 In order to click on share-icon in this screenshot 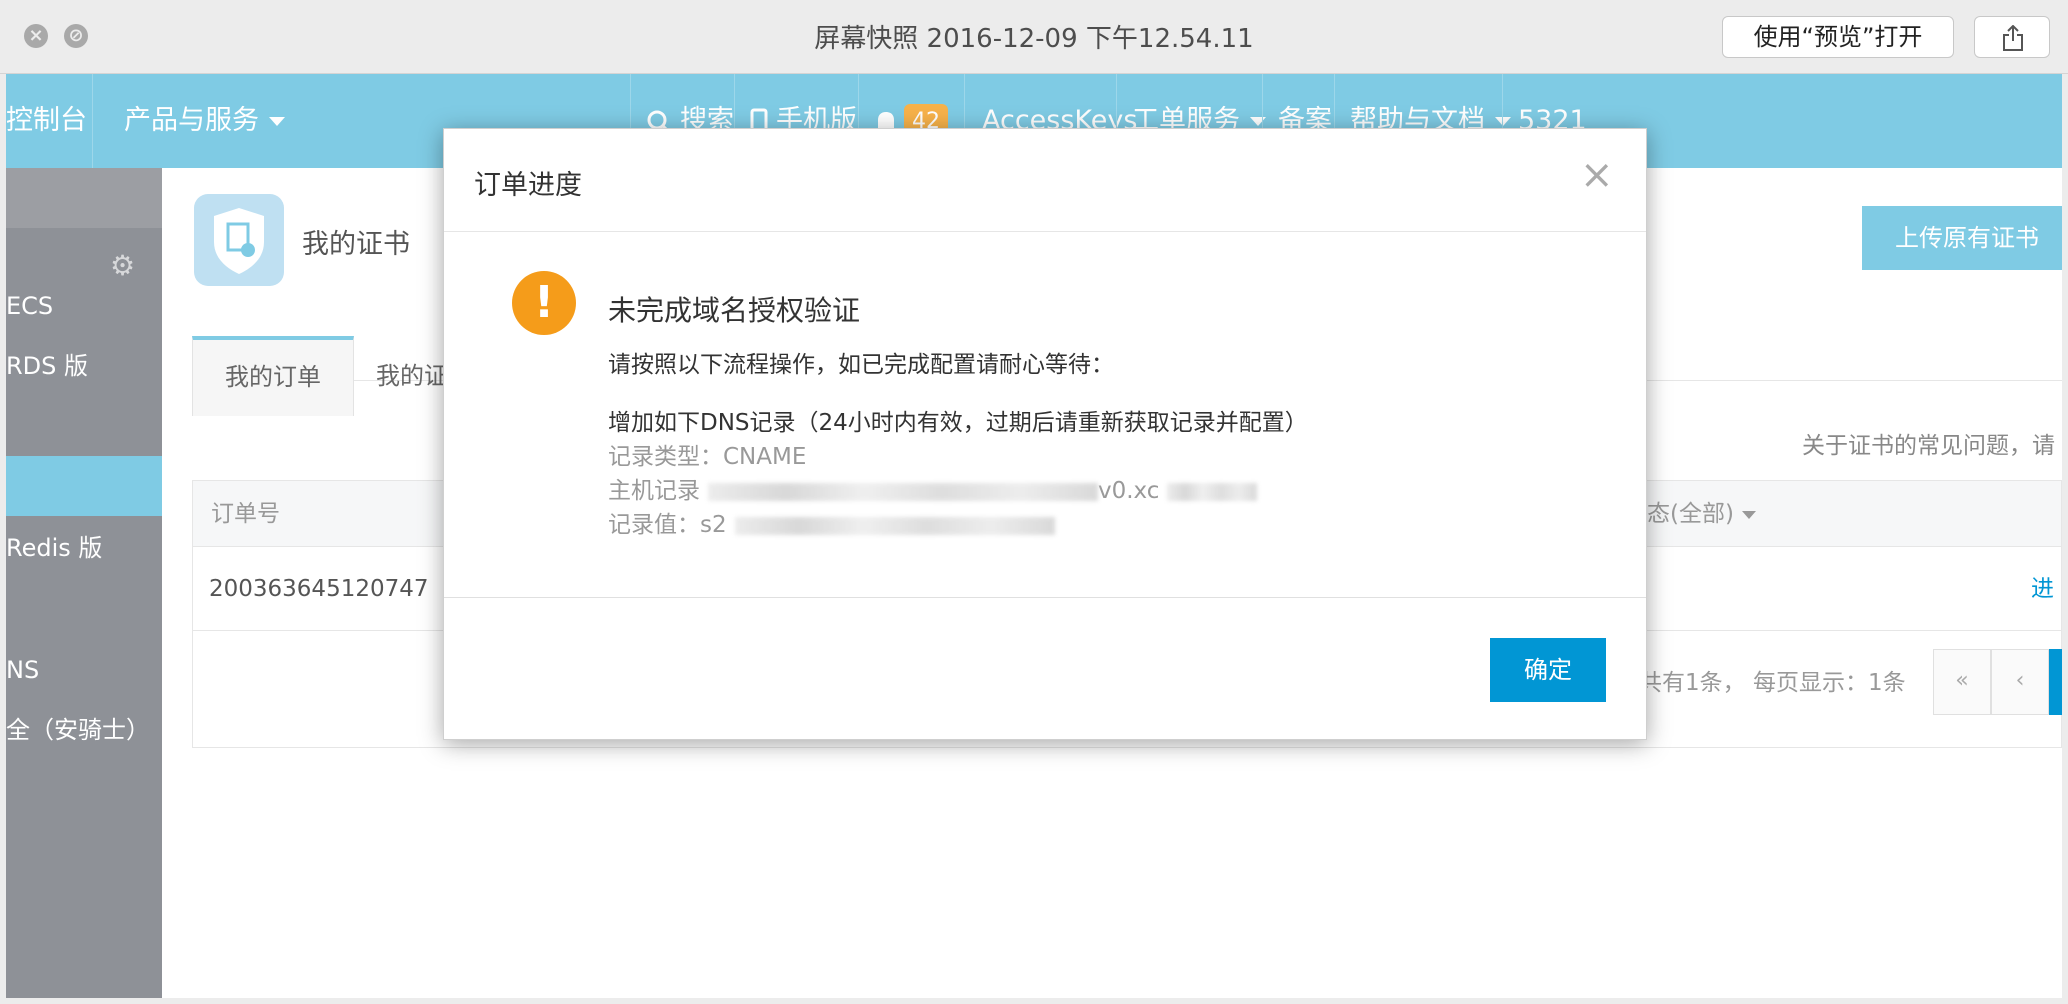, I will do `click(2013, 38)`.